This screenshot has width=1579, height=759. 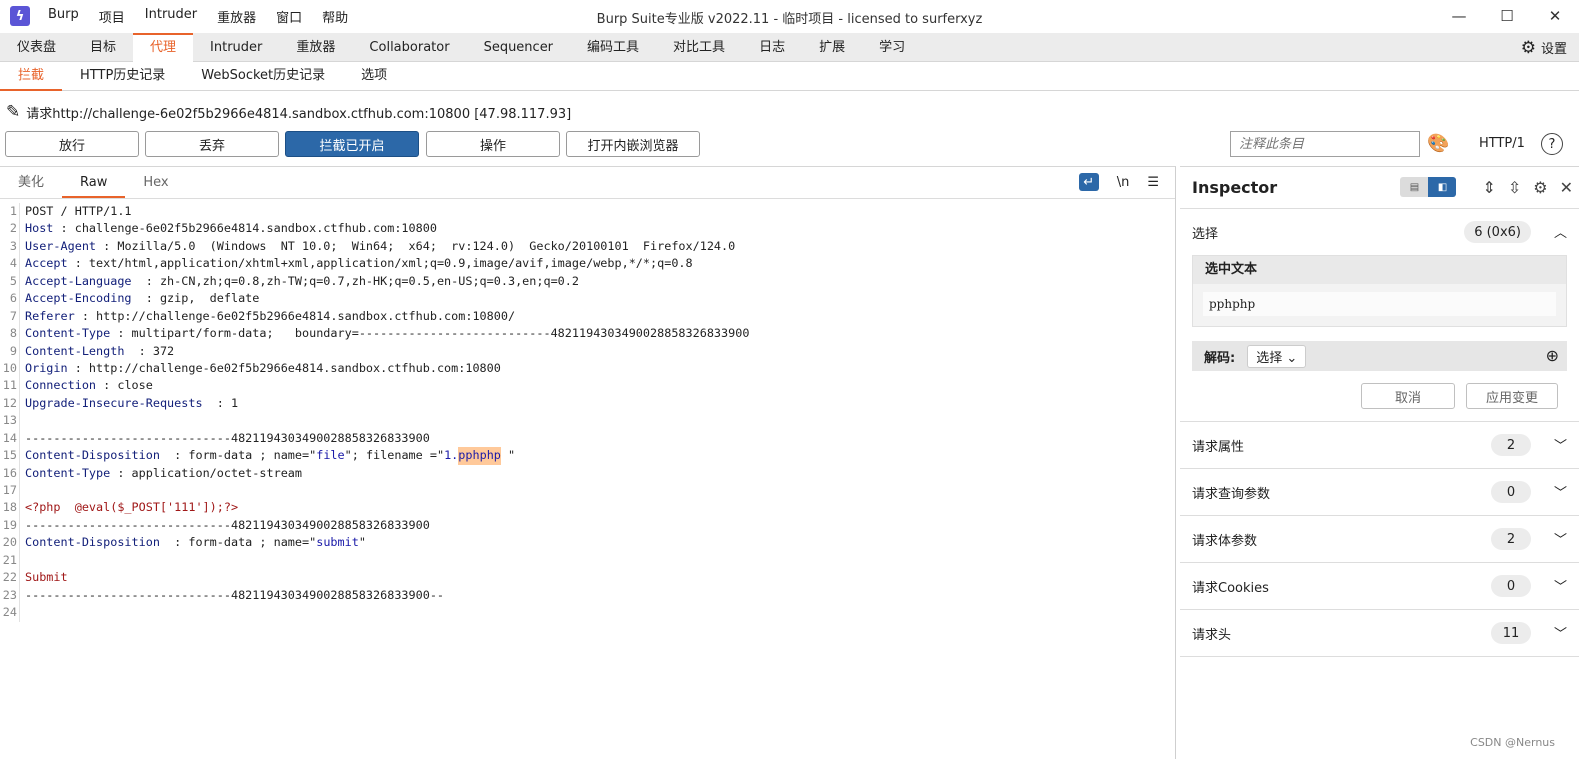 I want to click on code-line: 17, so click(x=587, y=491).